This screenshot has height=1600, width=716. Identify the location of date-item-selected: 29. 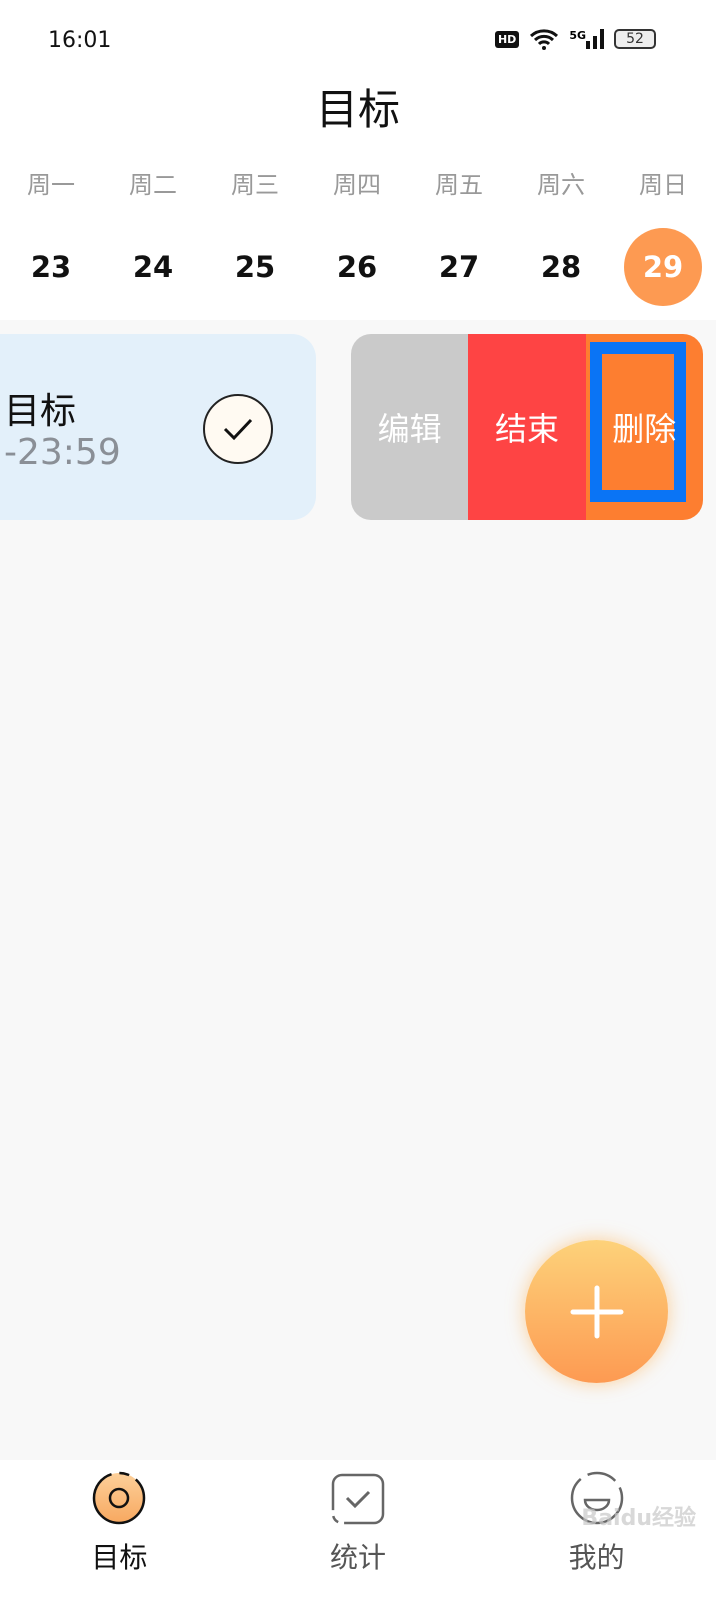
(663, 267).